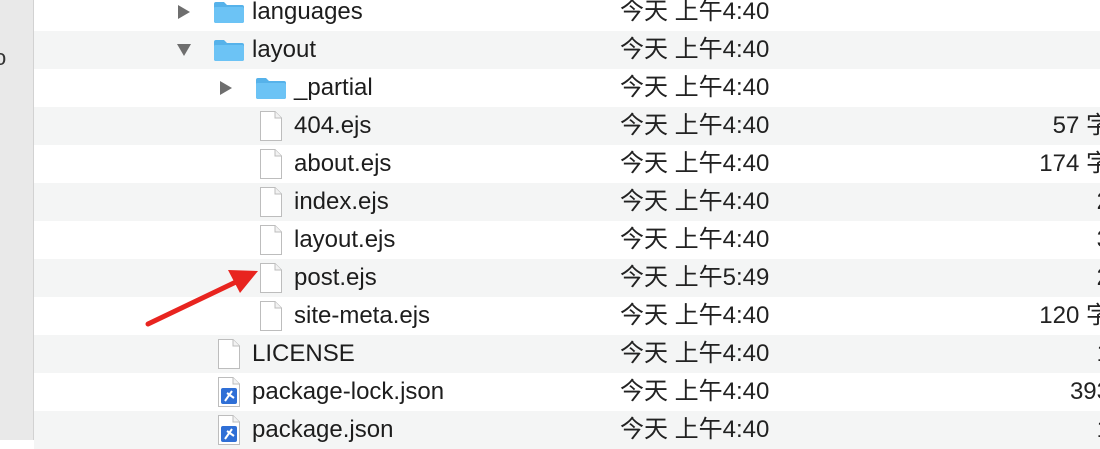 The height and width of the screenshot is (449, 1100). I want to click on file-row: layout 今天 上午4:40, so click(567, 50).